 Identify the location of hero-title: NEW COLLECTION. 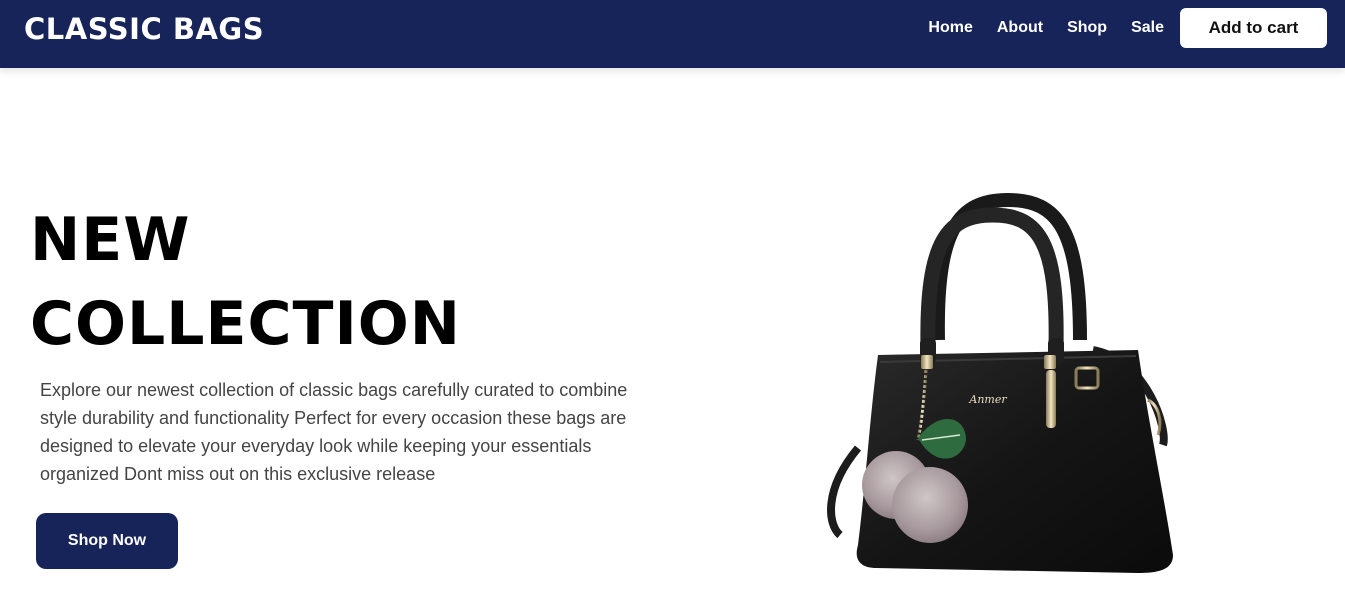
(245, 282).